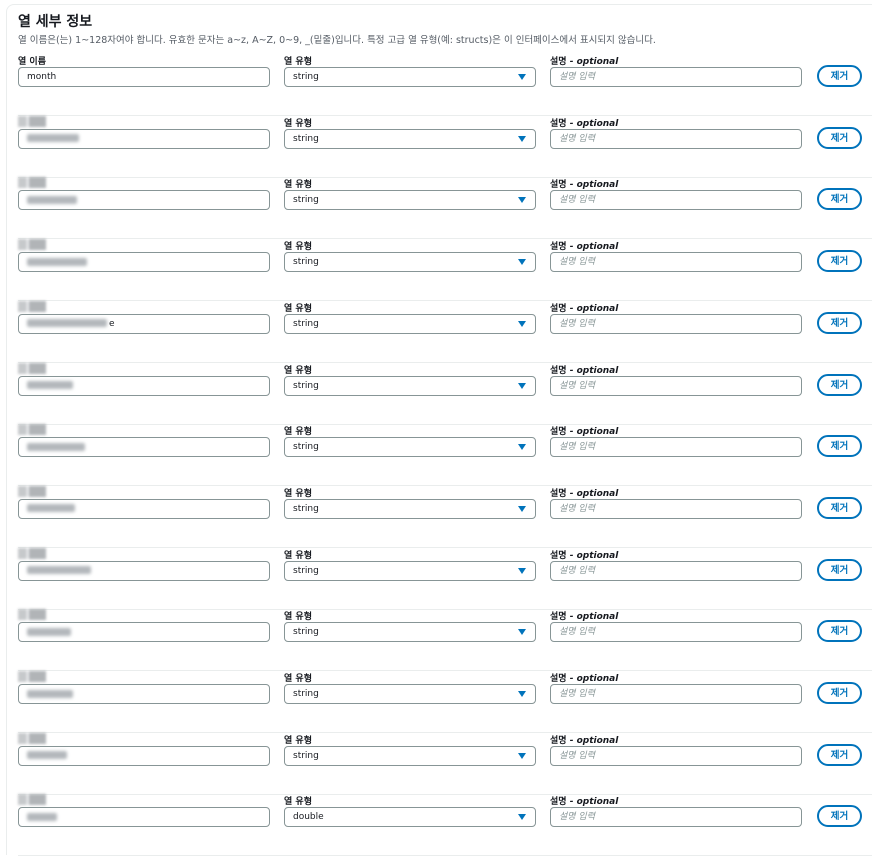  I want to click on column-row-7: 열 이름 열 유형 string 설명 - optional 설명 입력 제거, so click(436, 455).